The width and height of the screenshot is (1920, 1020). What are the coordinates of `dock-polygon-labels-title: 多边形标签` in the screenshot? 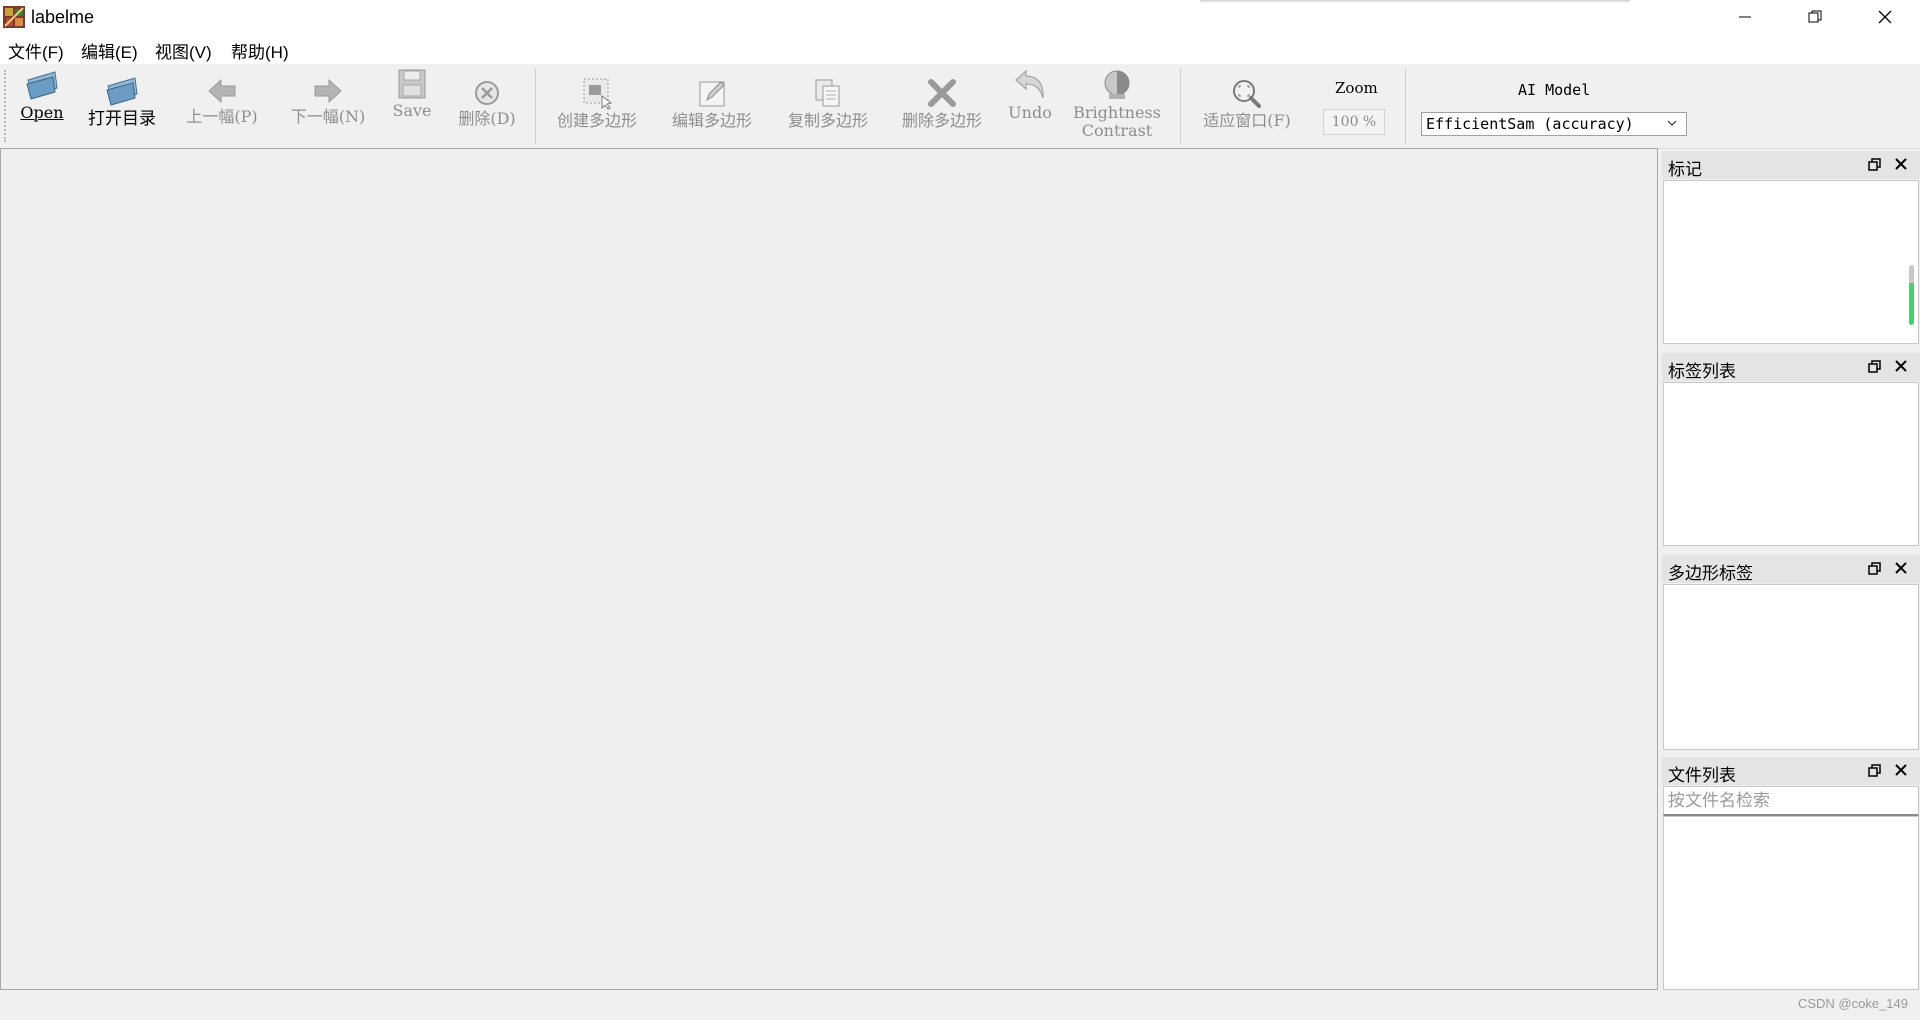 It's located at (1710, 573).